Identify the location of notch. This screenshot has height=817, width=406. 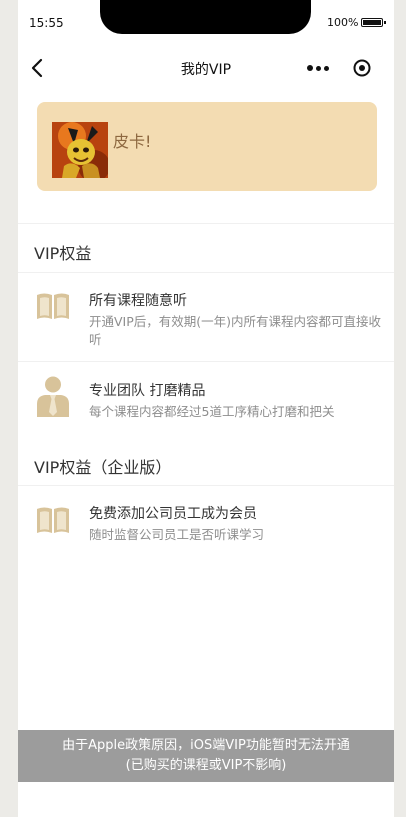
(205, 17).